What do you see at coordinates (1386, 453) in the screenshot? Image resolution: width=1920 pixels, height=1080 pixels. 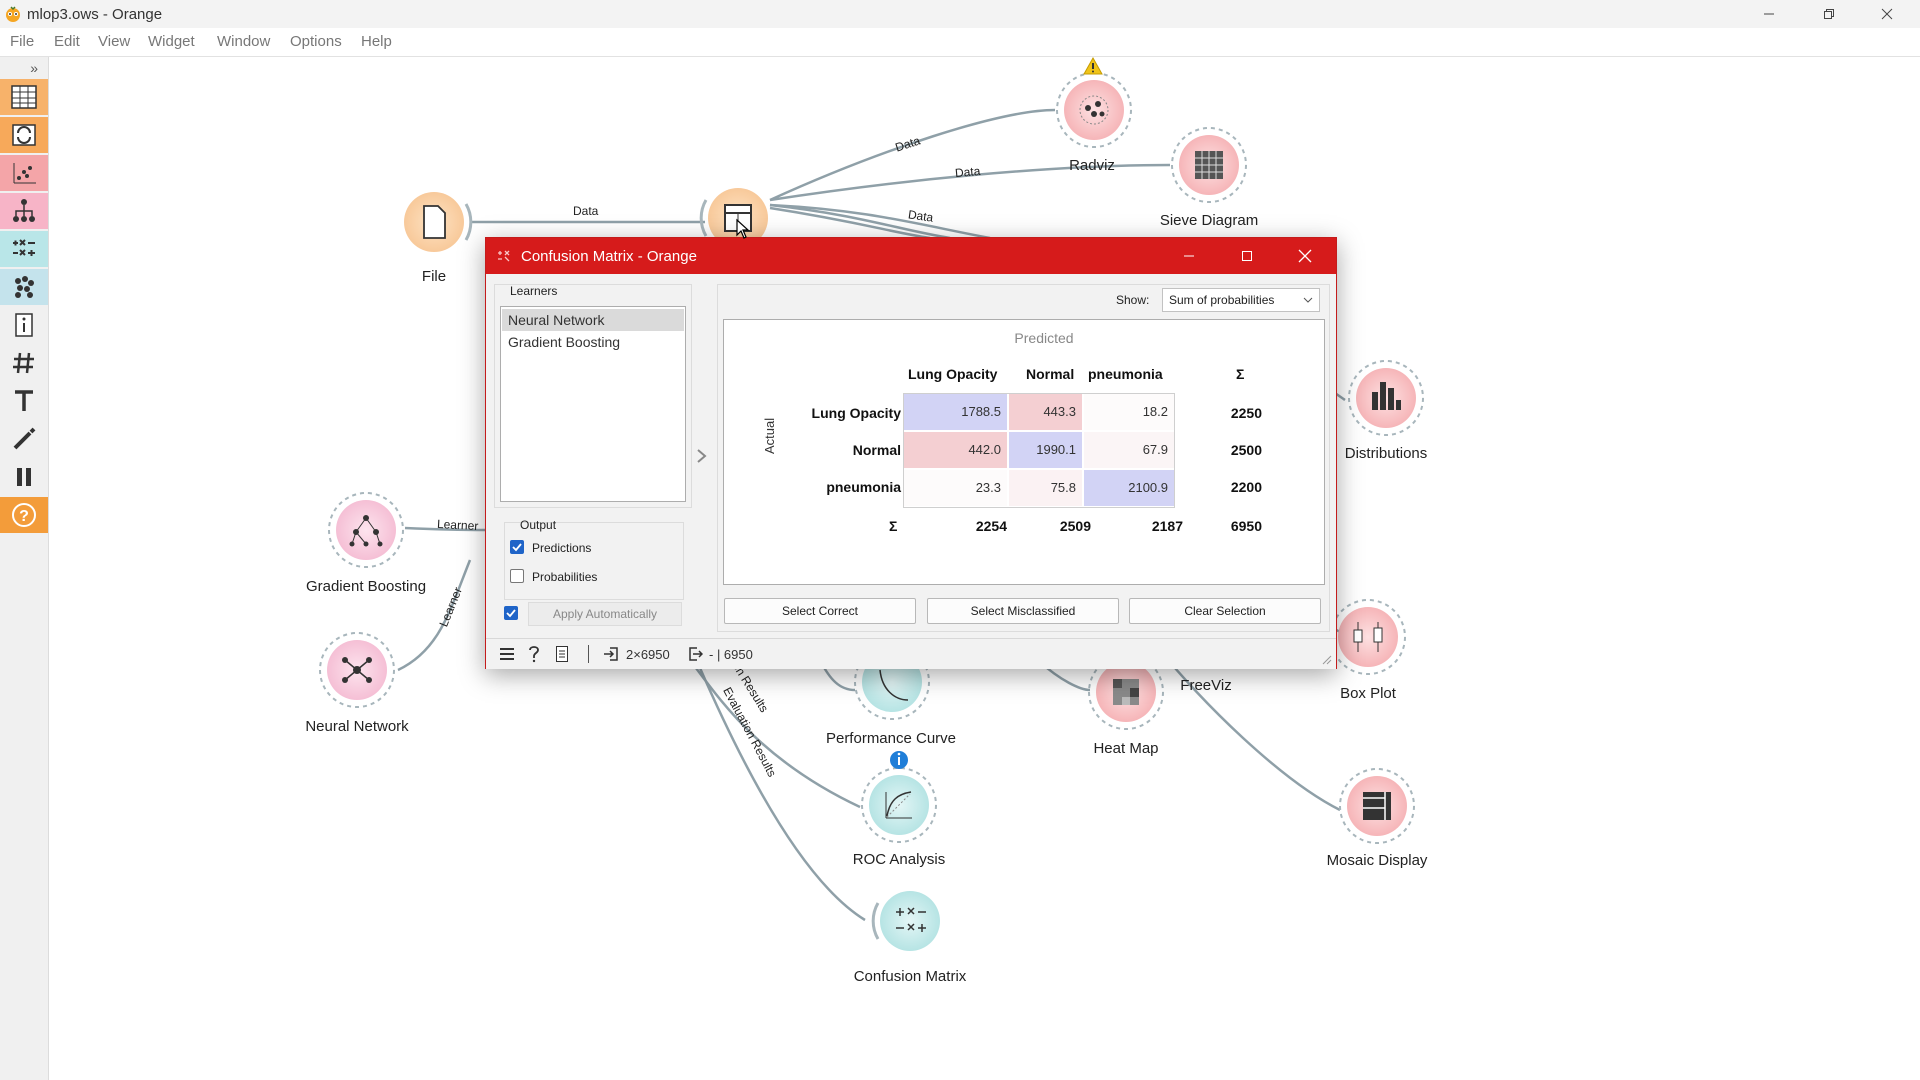 I see `node-label-distributions: Distributions` at bounding box center [1386, 453].